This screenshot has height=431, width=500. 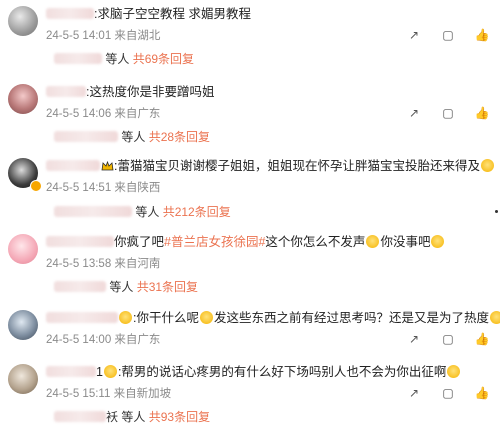 I want to click on comment-location: 来自湖北, so click(x=137, y=36).